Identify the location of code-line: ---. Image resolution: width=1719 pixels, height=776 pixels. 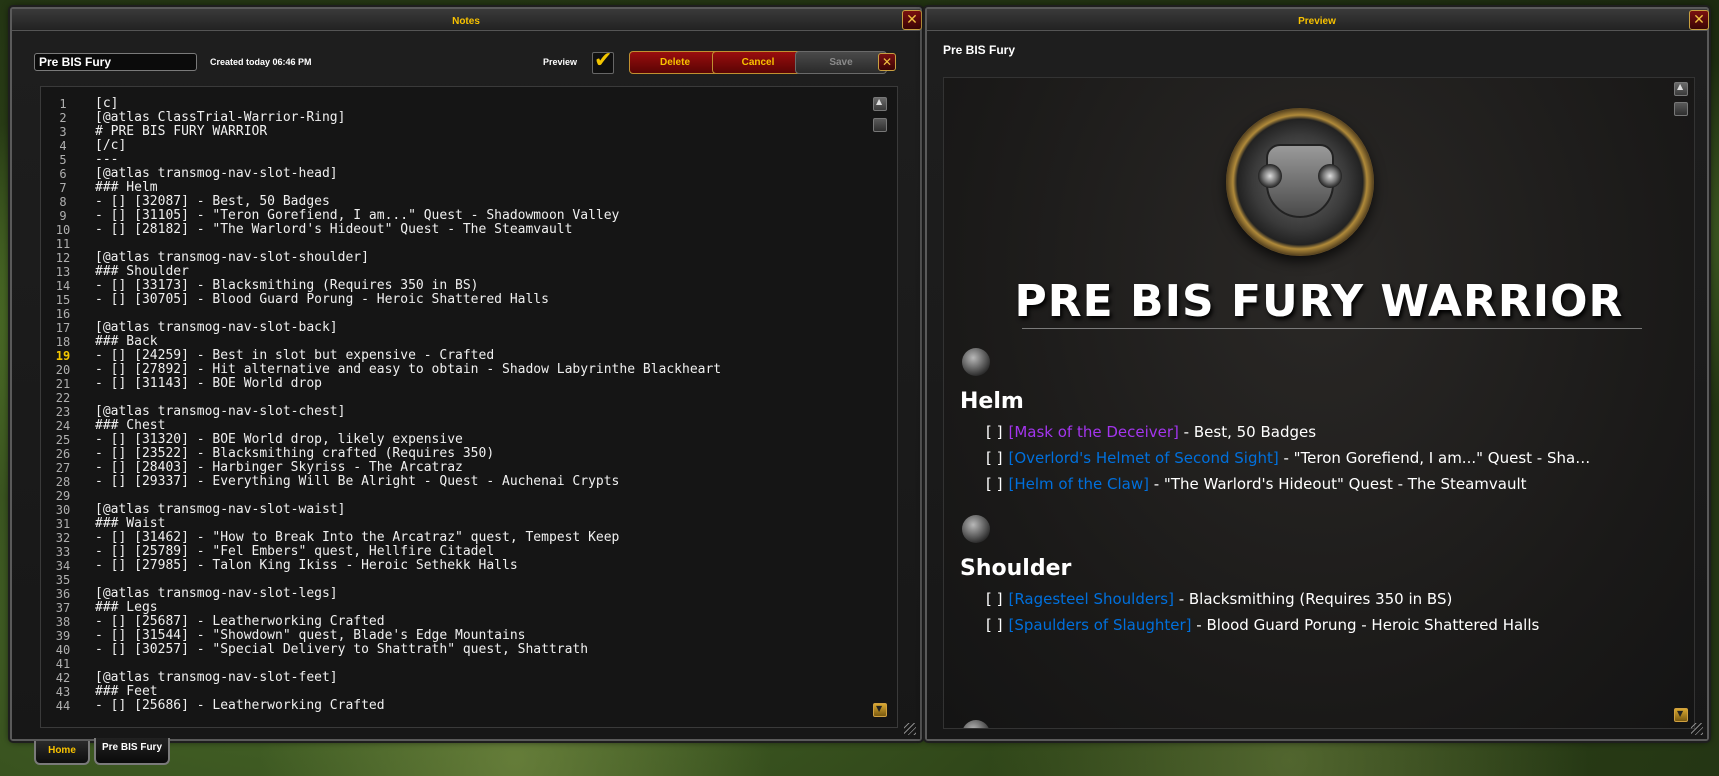
(481, 160).